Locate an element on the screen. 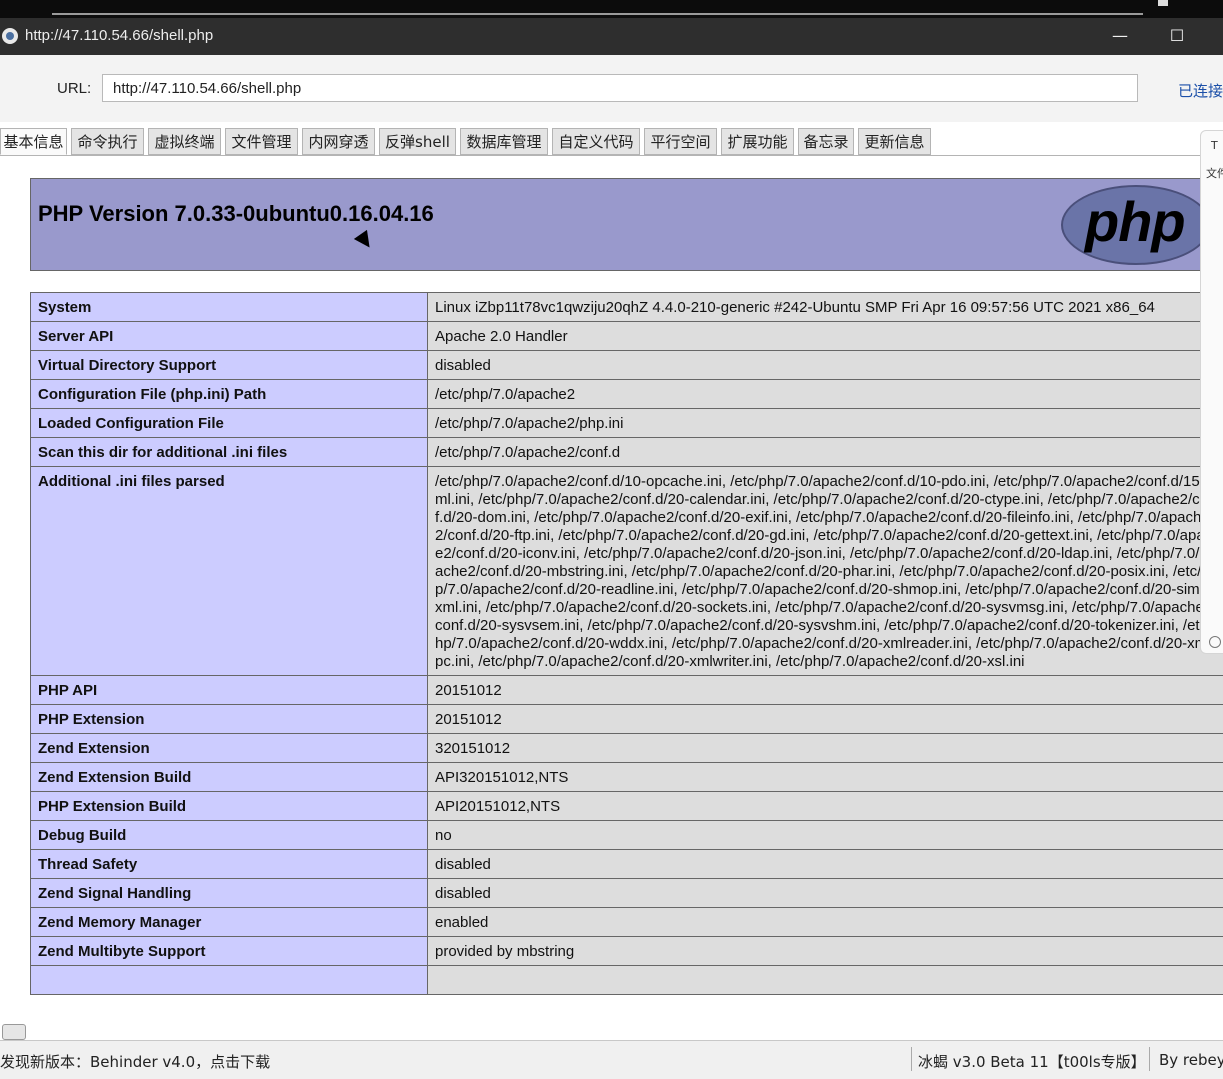 This screenshot has width=1223, height=1079. table-row: Zend Extension BuildAPI320151012,NTS is located at coordinates (627, 777).